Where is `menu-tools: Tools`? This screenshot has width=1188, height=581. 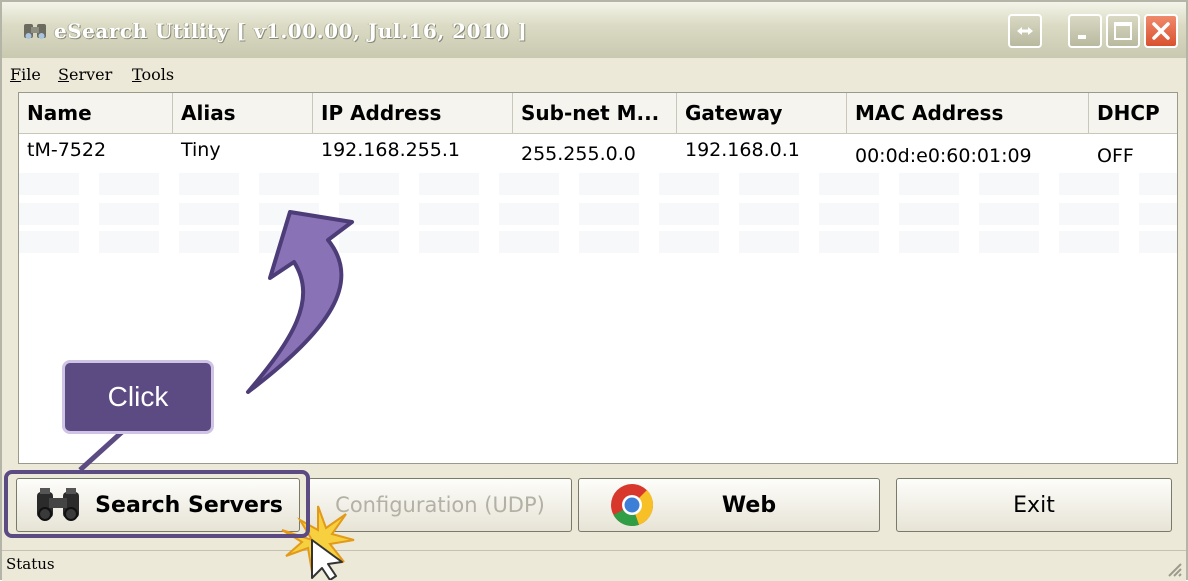 menu-tools: Tools is located at coordinates (153, 74).